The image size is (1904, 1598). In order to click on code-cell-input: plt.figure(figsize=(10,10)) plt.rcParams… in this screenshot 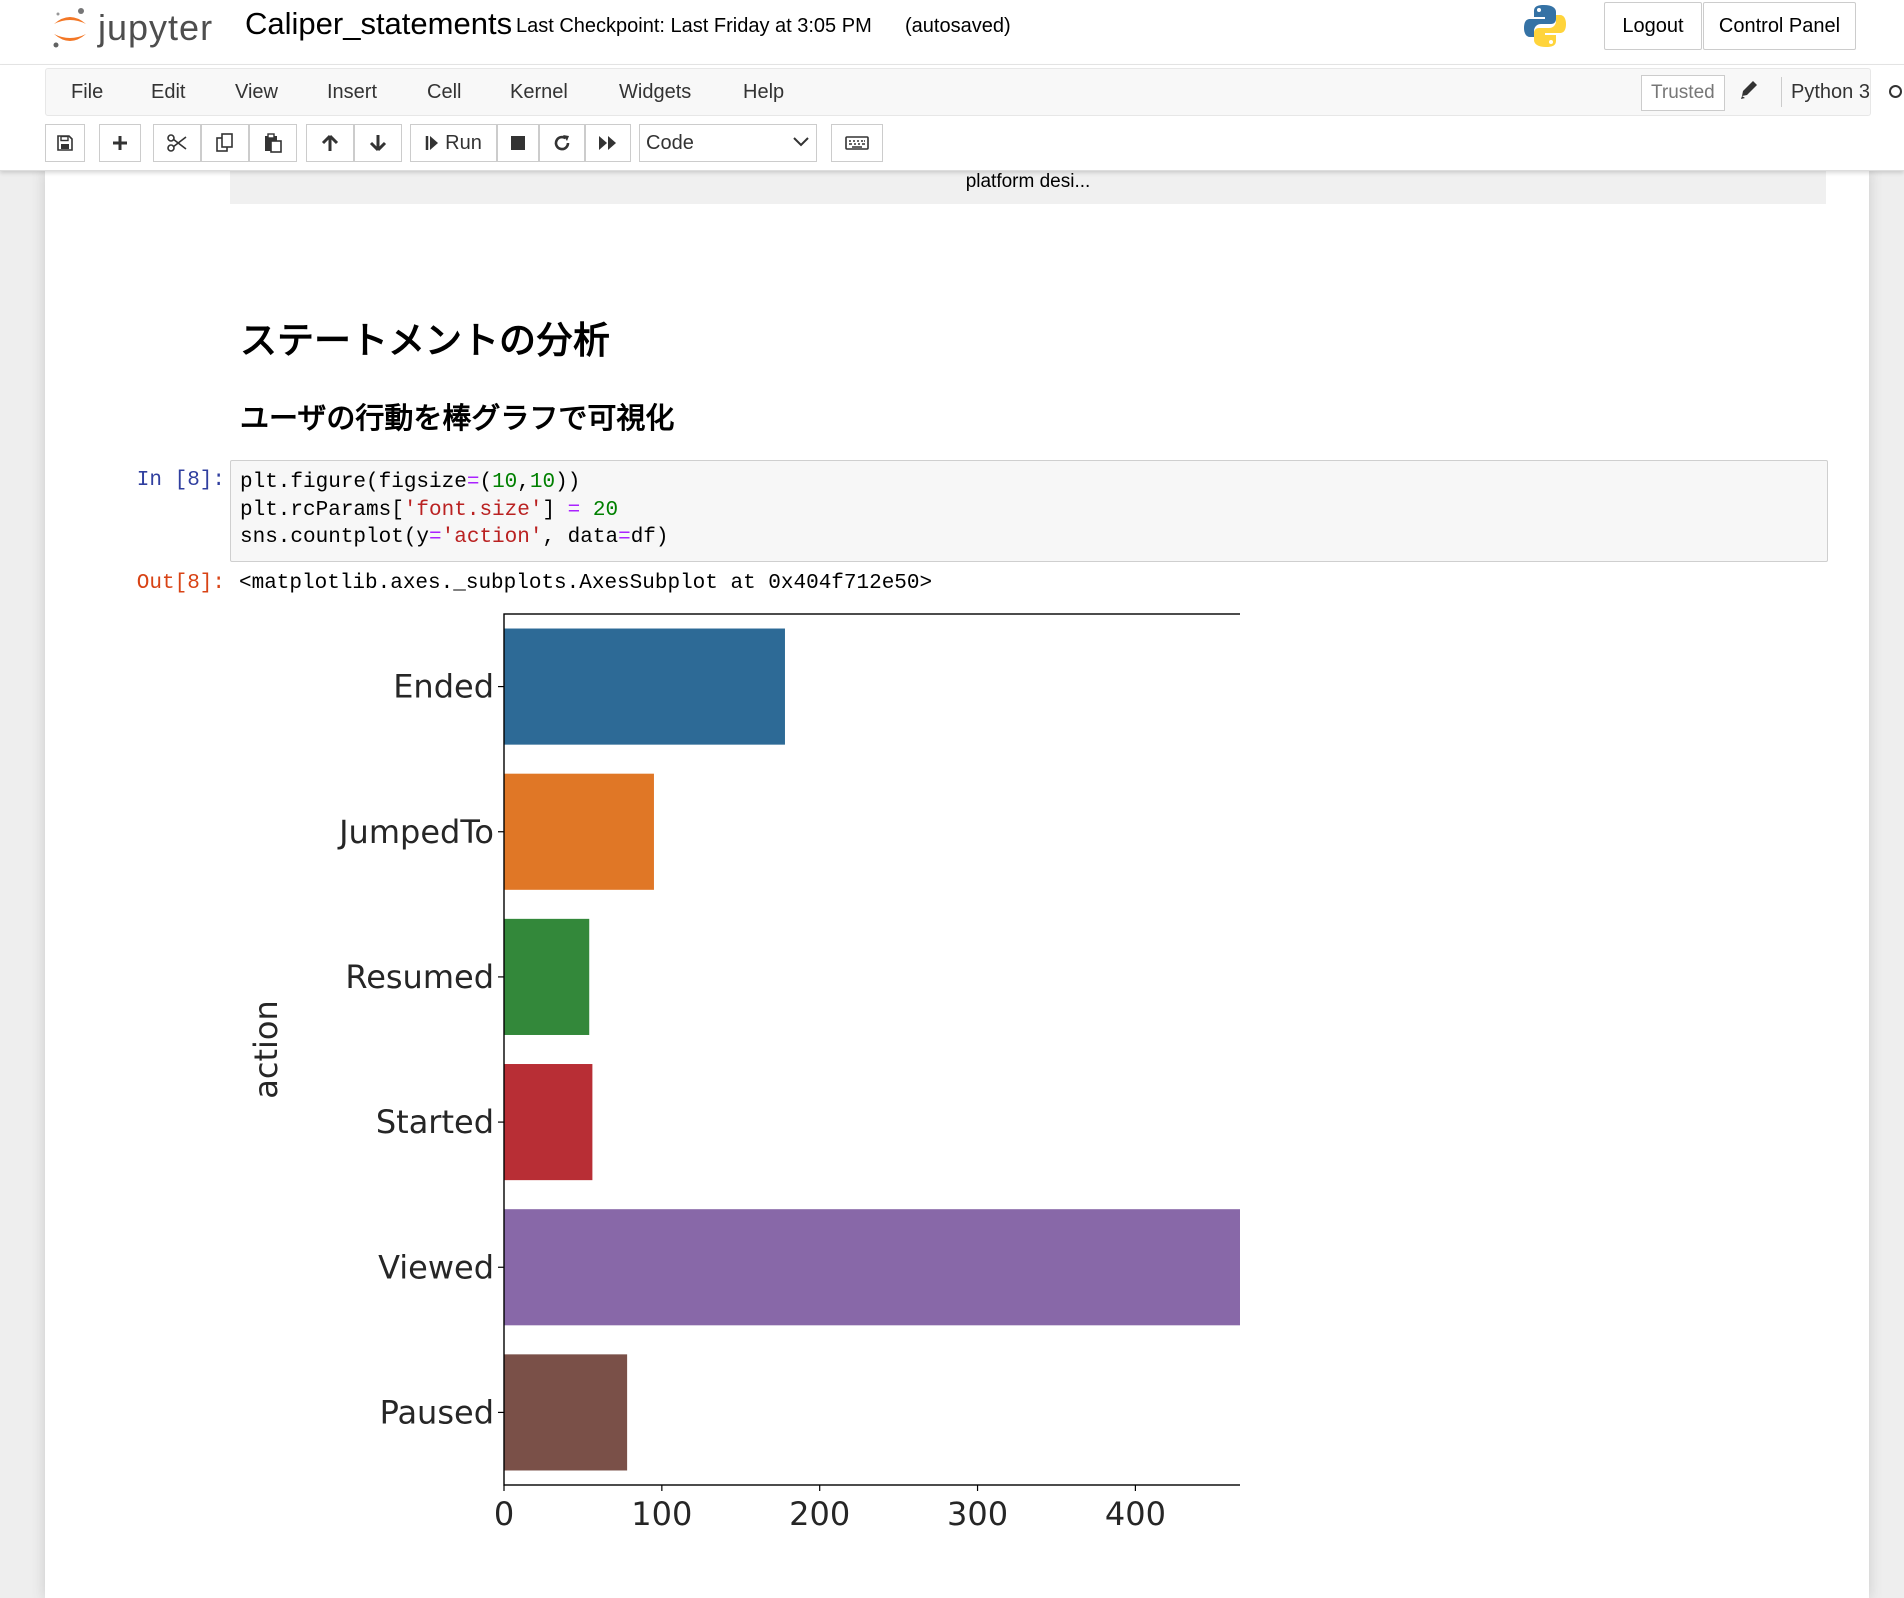, I will do `click(1029, 511)`.